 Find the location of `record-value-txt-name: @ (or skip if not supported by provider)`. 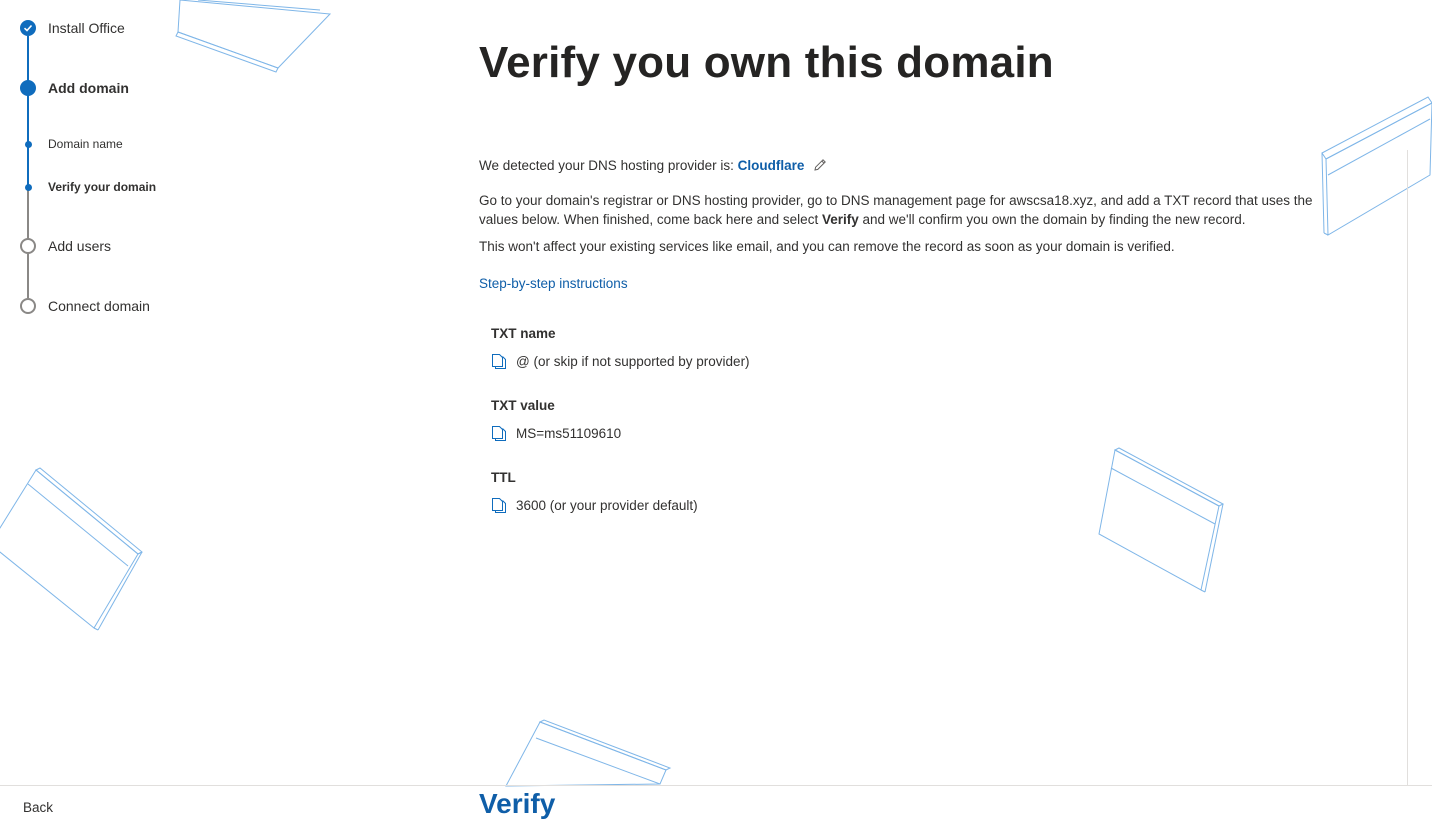

record-value-txt-name: @ (or skip if not supported by provider) is located at coordinates (633, 361).